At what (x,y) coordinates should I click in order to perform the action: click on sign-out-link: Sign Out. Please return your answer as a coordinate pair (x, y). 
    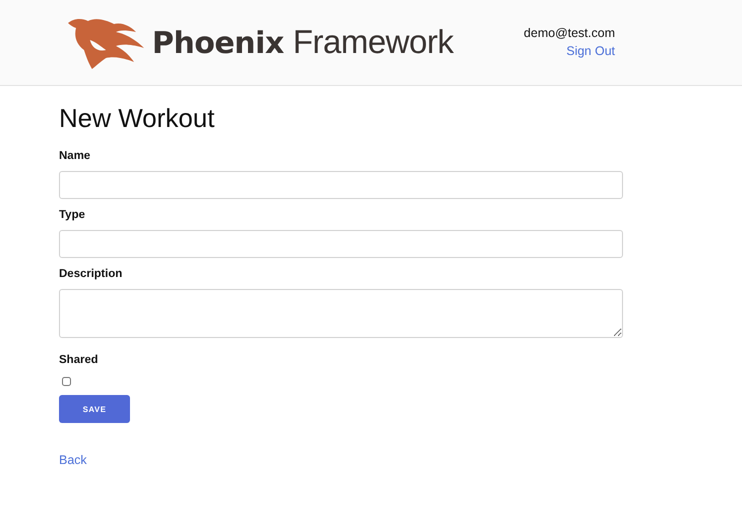
    Looking at the image, I should click on (590, 51).